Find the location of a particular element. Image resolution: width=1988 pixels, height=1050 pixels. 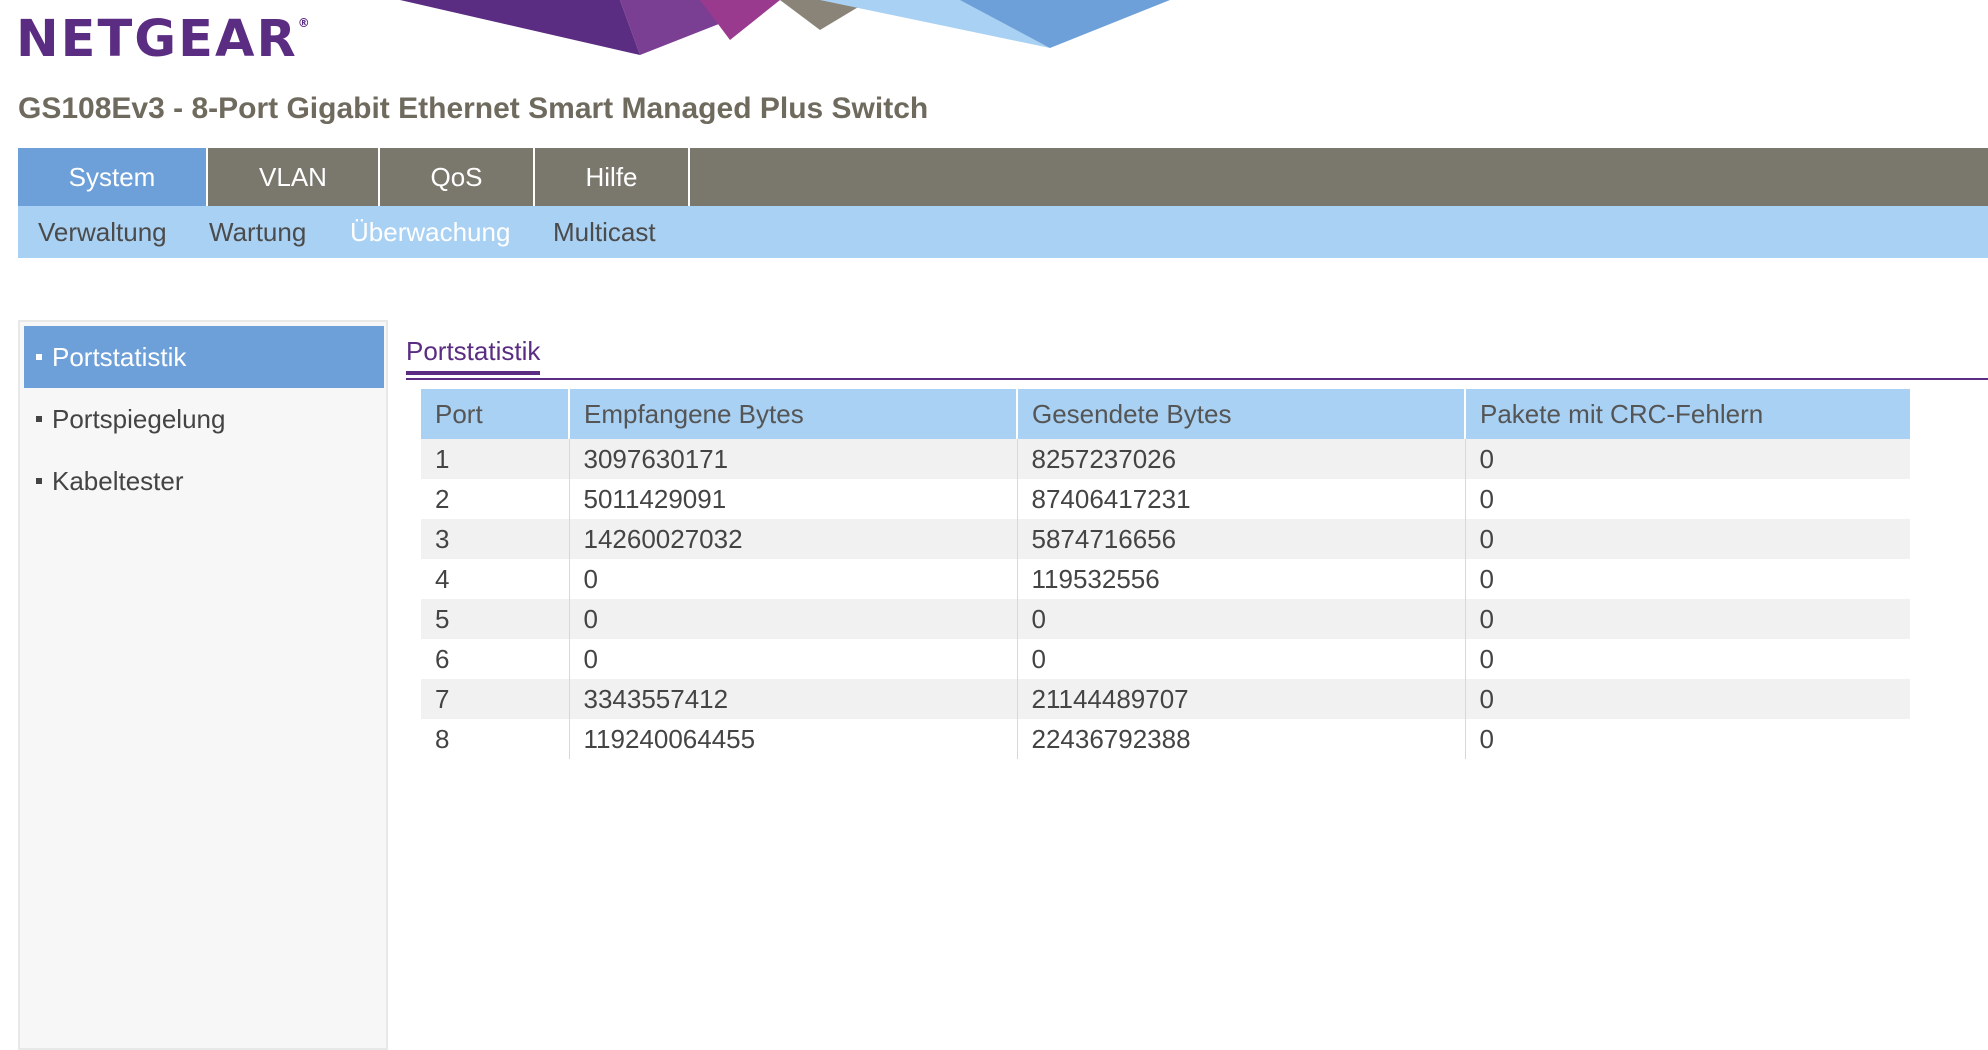

cell-received-bytes: 14260027032 is located at coordinates (793, 539).